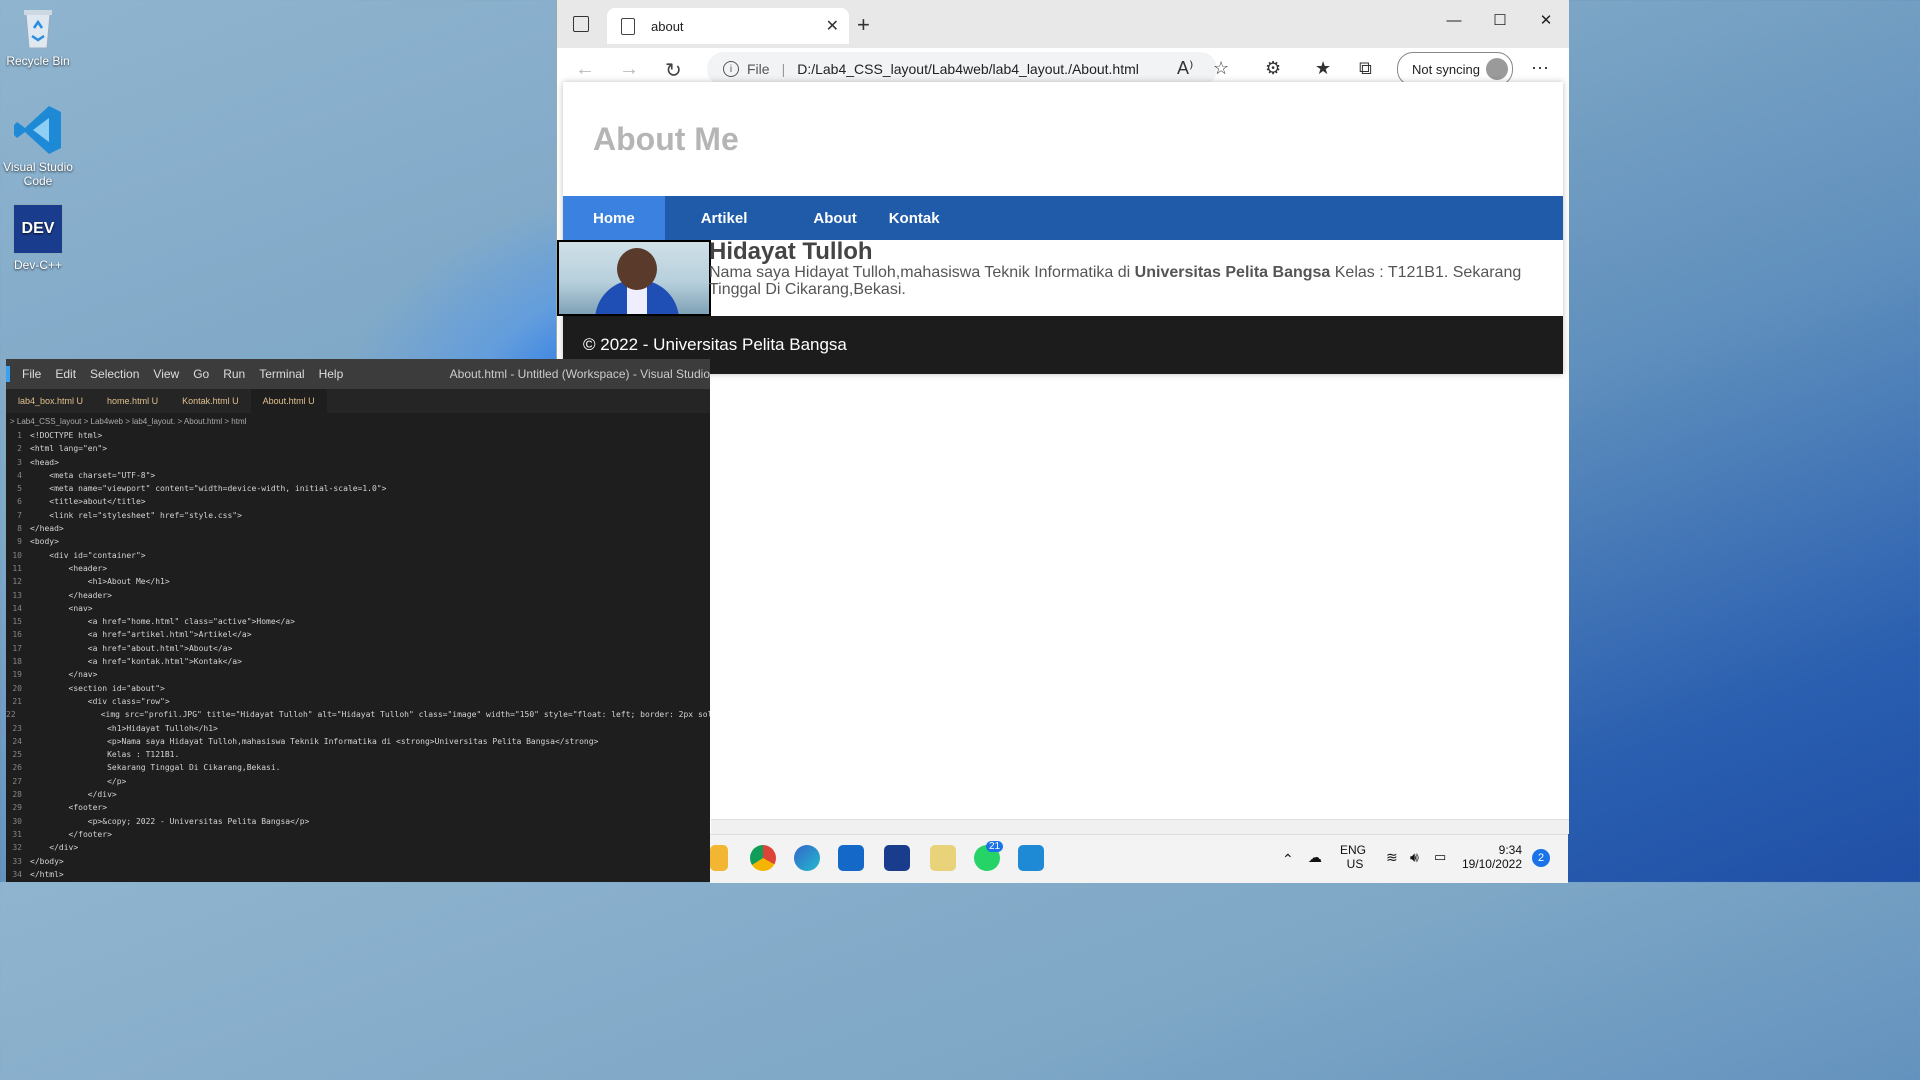 Image resolution: width=1920 pixels, height=1080 pixels. I want to click on code-line: 33 </body>, so click(358, 861).